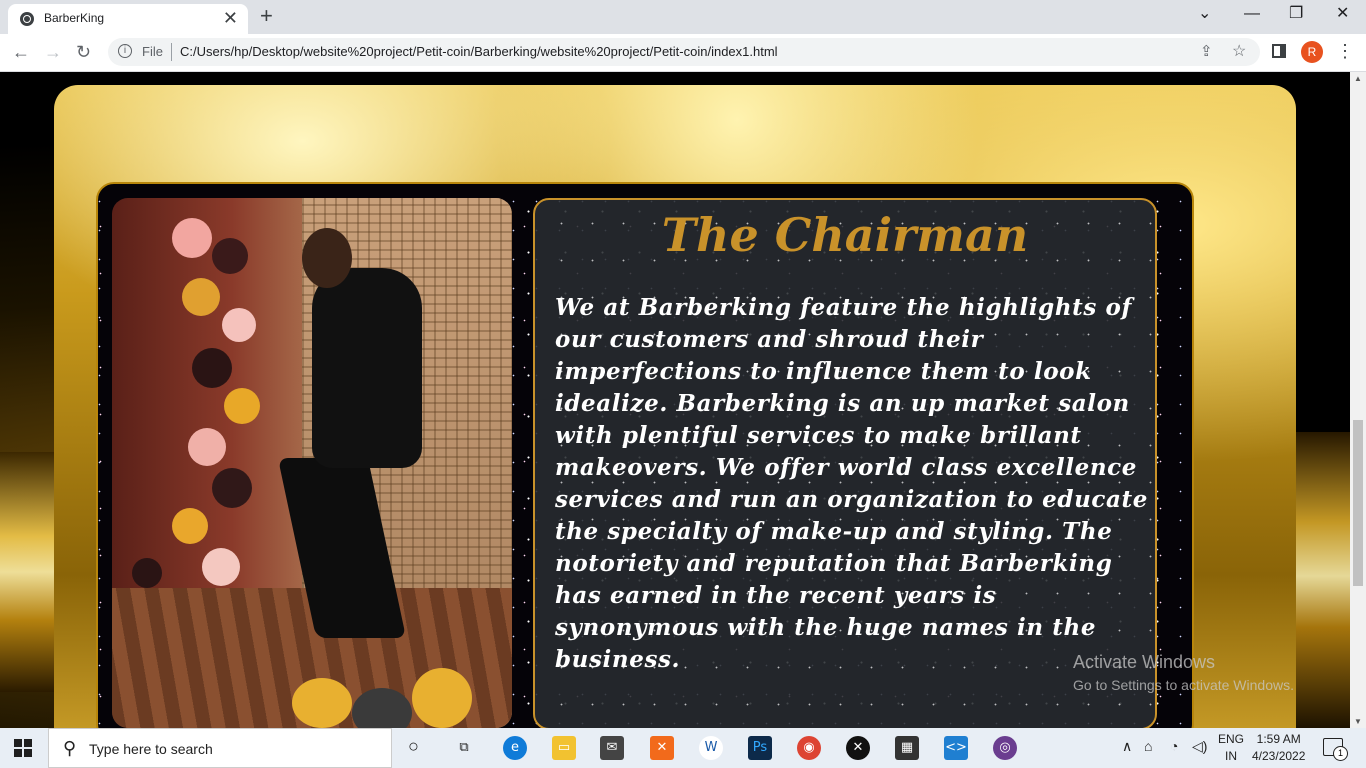 The image size is (1366, 768). Describe the element at coordinates (662, 748) in the screenshot. I see `xampp-icon: ✕` at that location.